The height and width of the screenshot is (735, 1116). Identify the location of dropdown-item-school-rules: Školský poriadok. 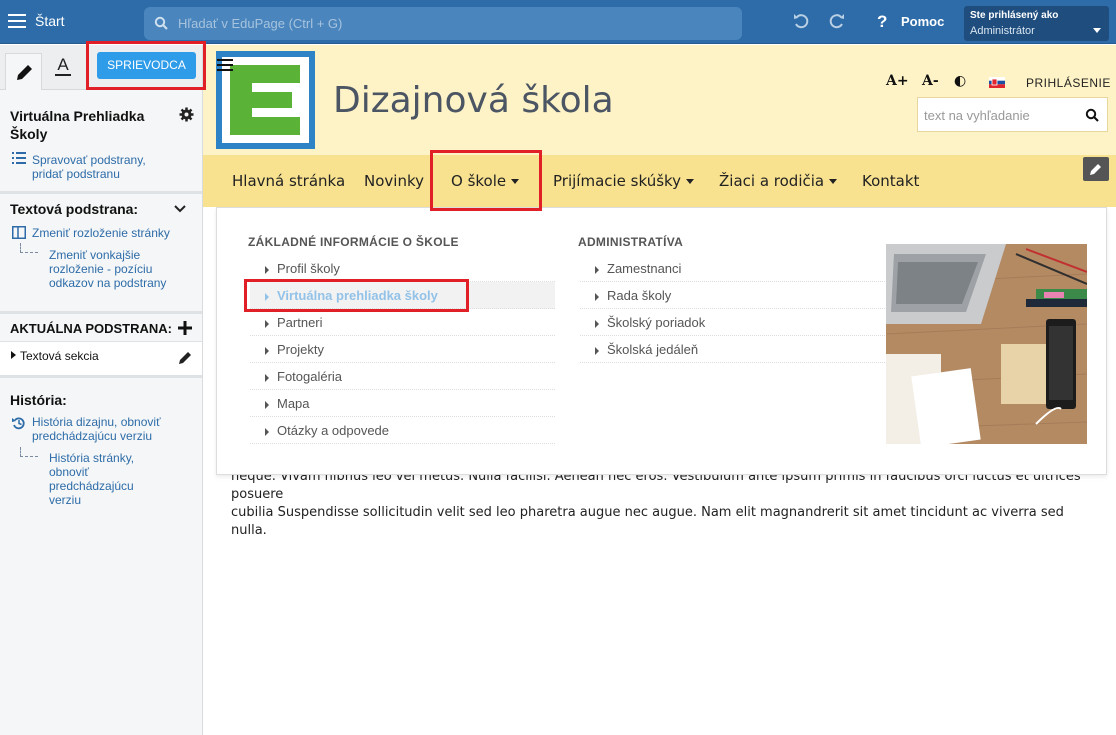
(732, 322).